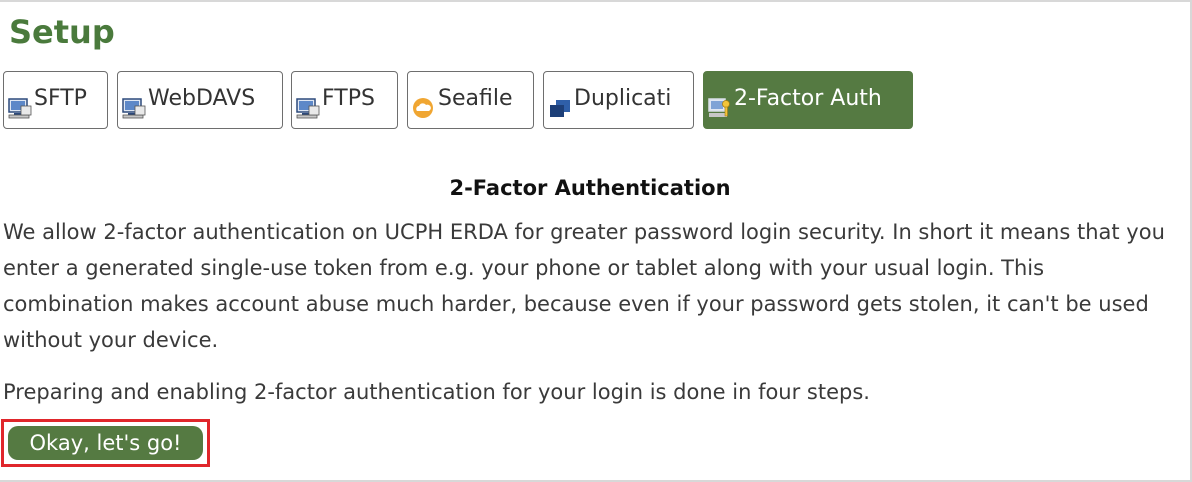 This screenshot has width=1192, height=482. I want to click on tab-seafile: Seafile, so click(470, 100).